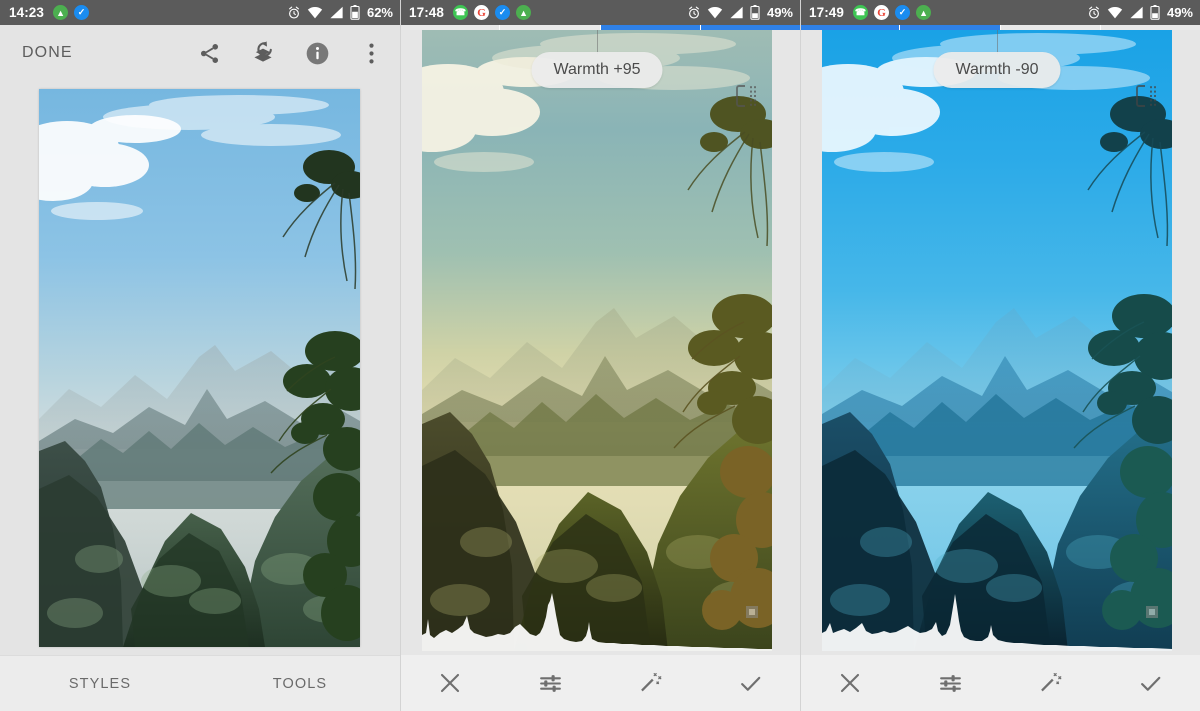 The height and width of the screenshot is (711, 1200). Describe the element at coordinates (379, 12) in the screenshot. I see `battery-percent: 62%` at that location.